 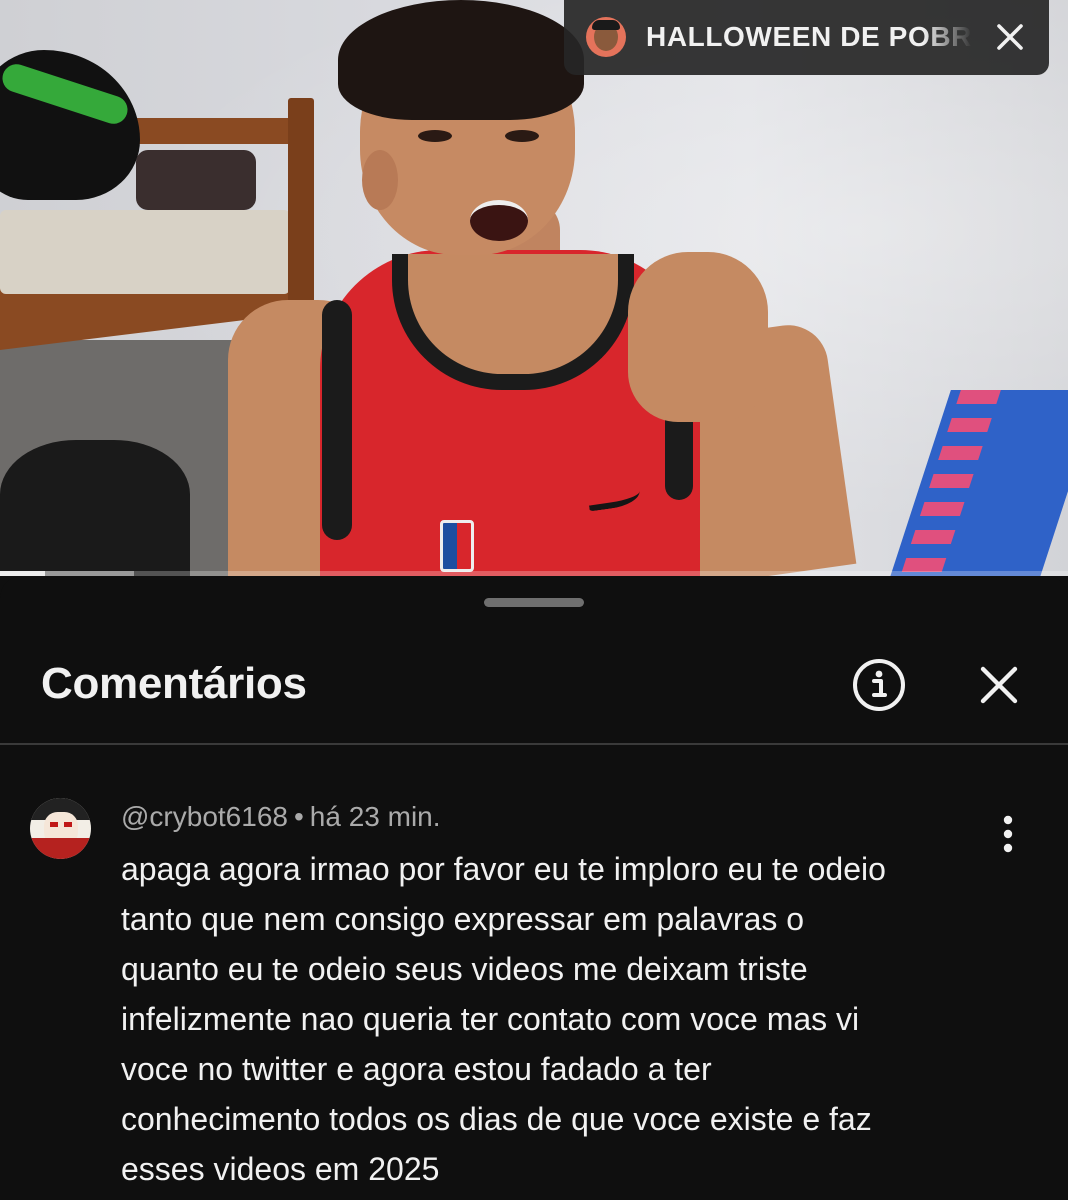 I want to click on drag-handle, so click(x=534, y=602).